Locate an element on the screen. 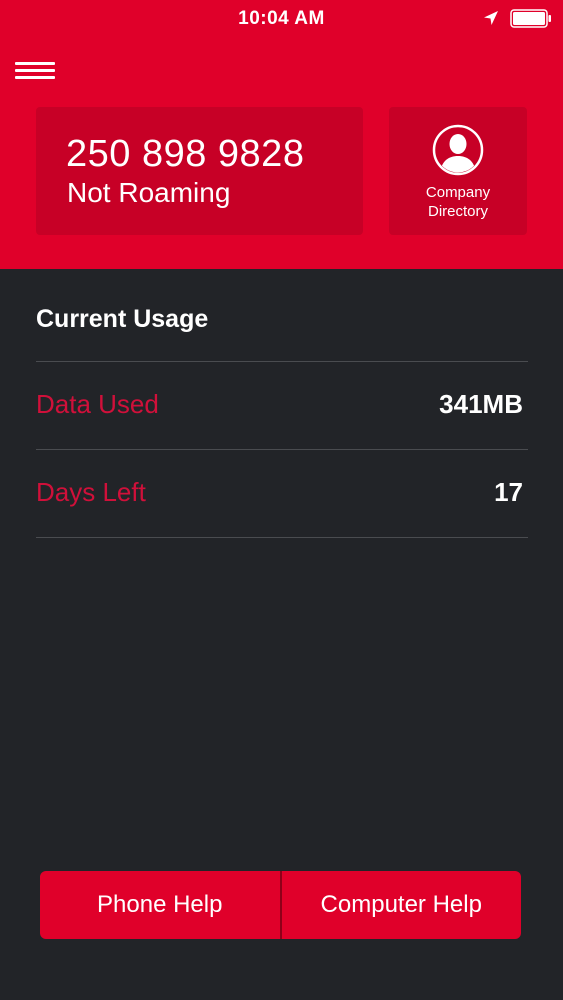 The width and height of the screenshot is (563, 1000). roaming-status: Not Roaming is located at coordinates (149, 192).